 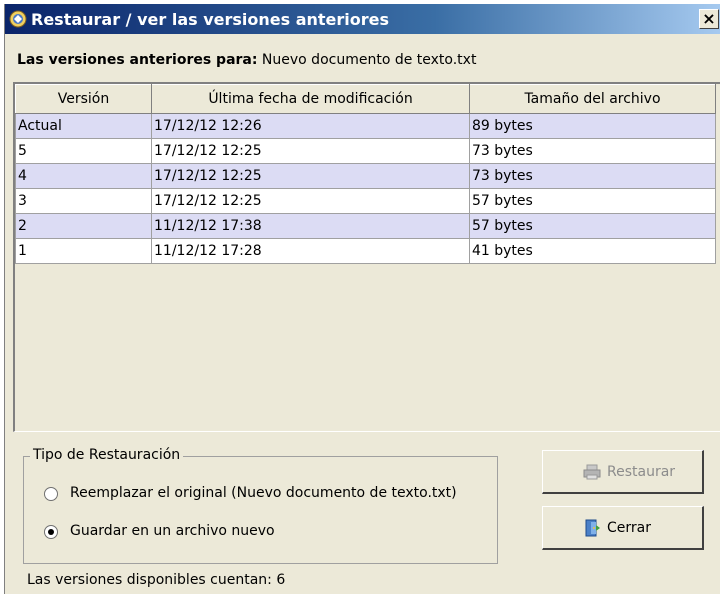 I want to click on table-row: 5 17/12/12 12:25 73 bytes, so click(x=365, y=151).